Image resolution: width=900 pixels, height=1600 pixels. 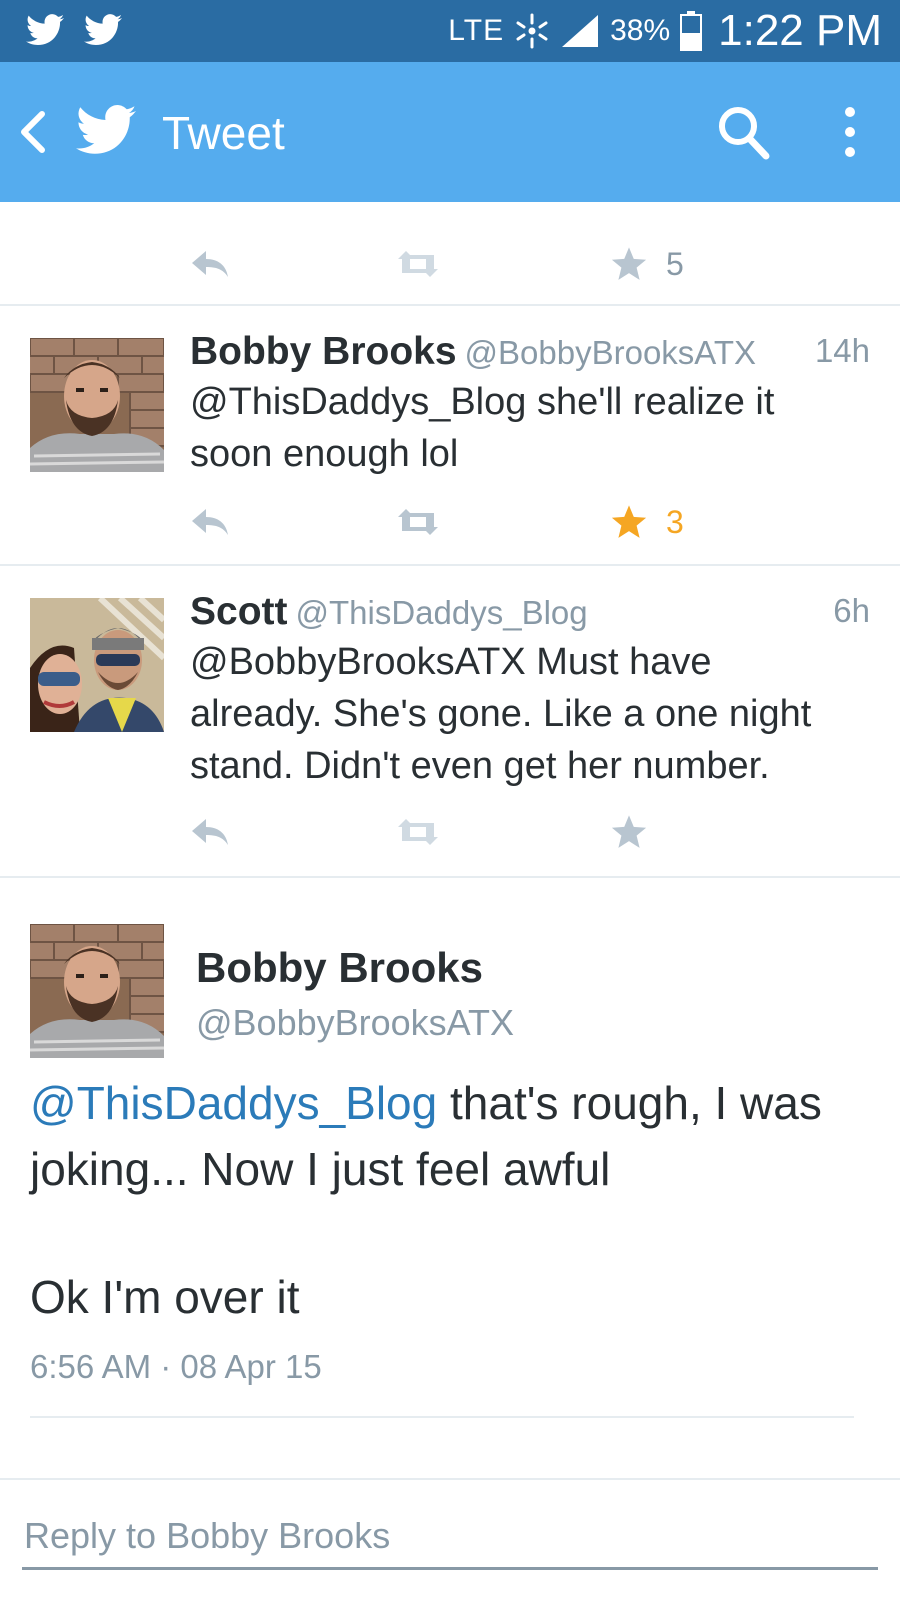 I want to click on search-icon, so click(x=743, y=132).